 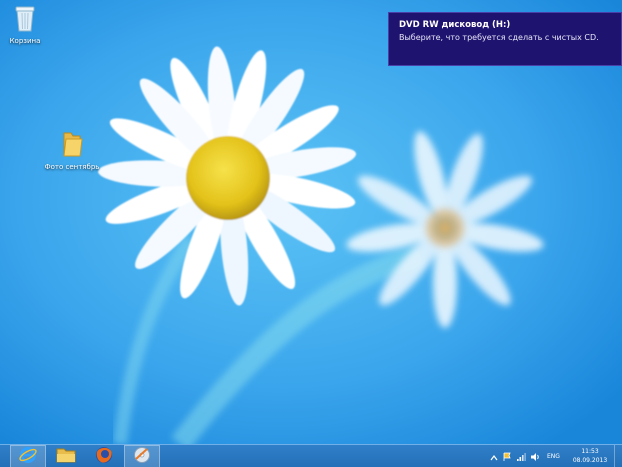 I want to click on volume-speaker-icon, so click(x=535, y=456).